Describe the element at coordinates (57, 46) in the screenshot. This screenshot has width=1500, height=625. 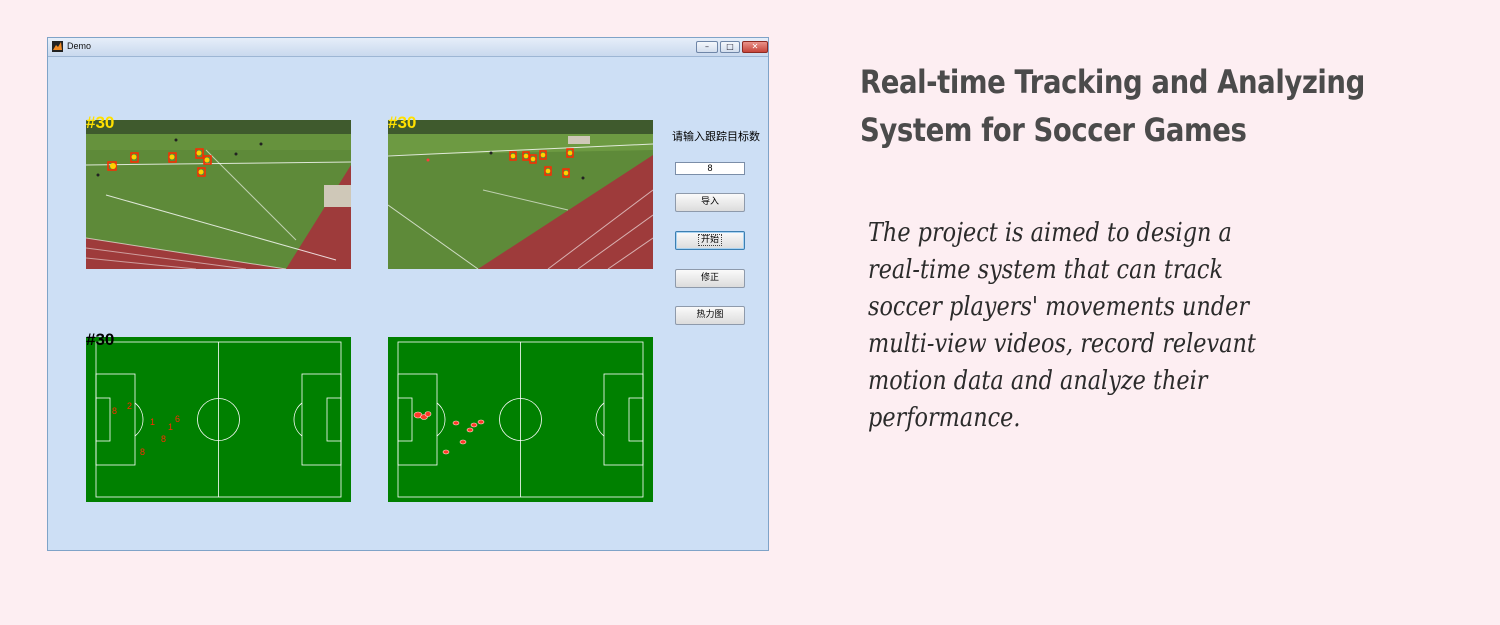
I see `matlab-icon` at that location.